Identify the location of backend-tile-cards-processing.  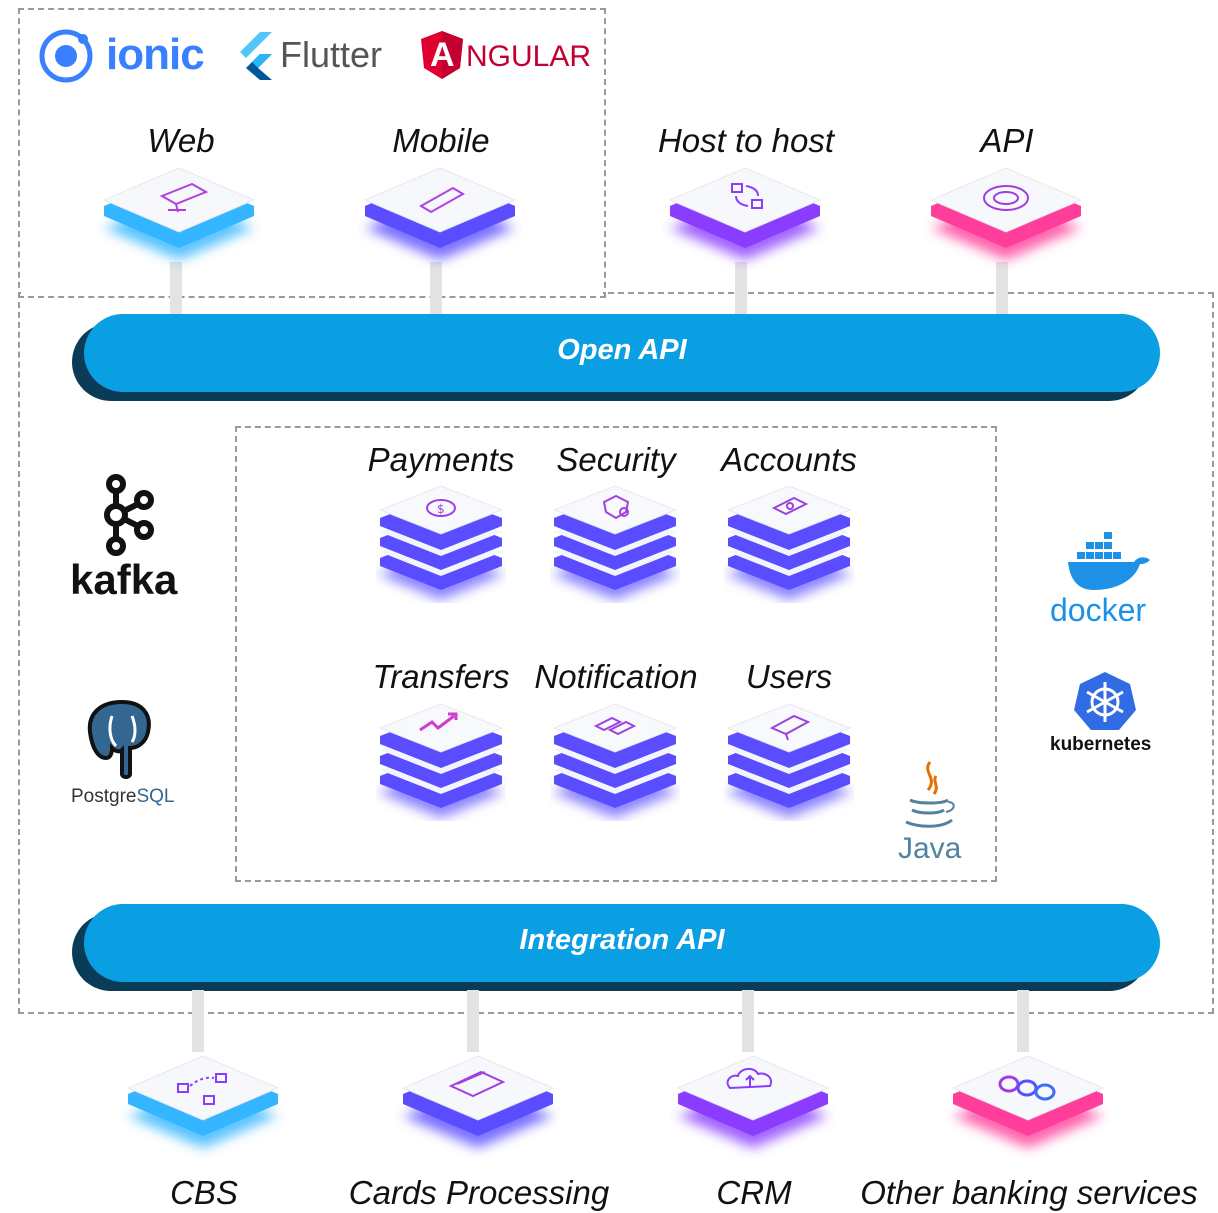
(478, 1103).